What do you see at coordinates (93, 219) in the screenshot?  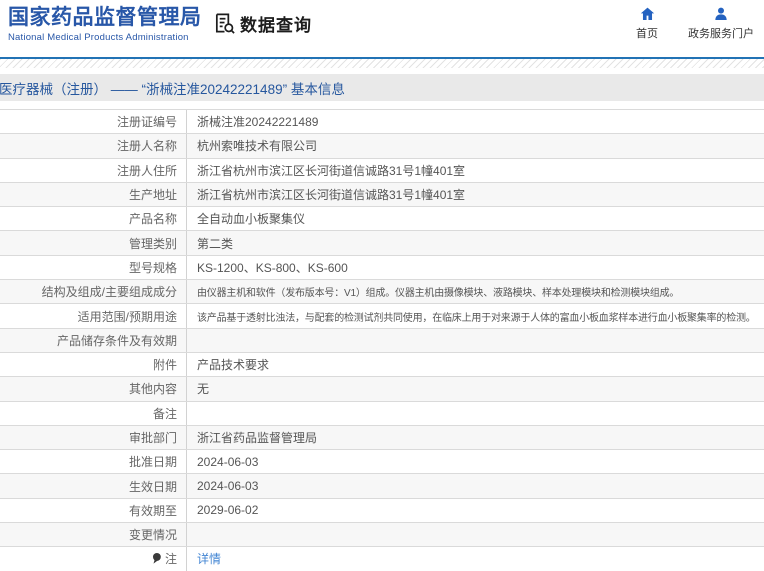 I see `row-label: 产品名称` at bounding box center [93, 219].